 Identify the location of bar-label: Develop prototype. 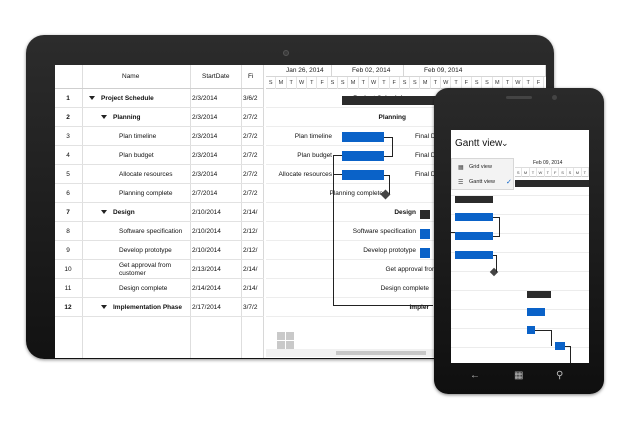
(389, 250).